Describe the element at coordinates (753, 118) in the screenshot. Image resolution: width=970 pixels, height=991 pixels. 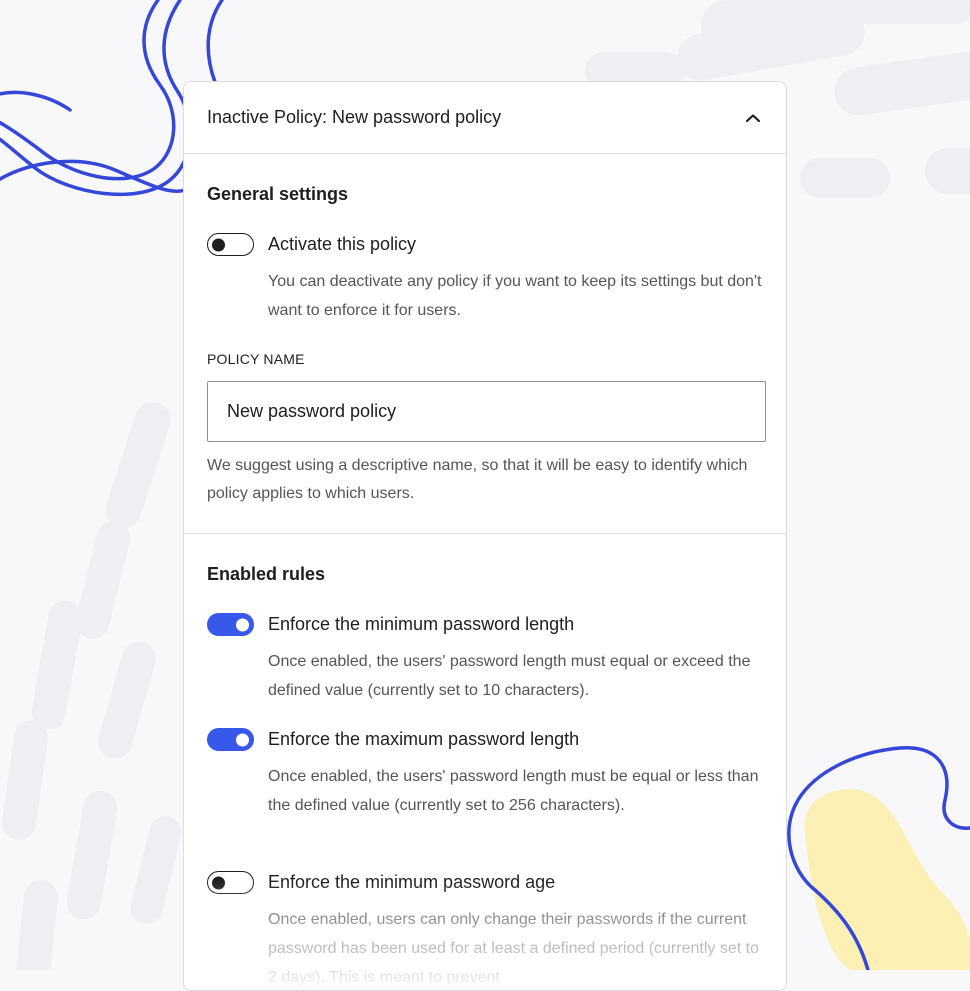
I see `chevron-up-icon` at that location.